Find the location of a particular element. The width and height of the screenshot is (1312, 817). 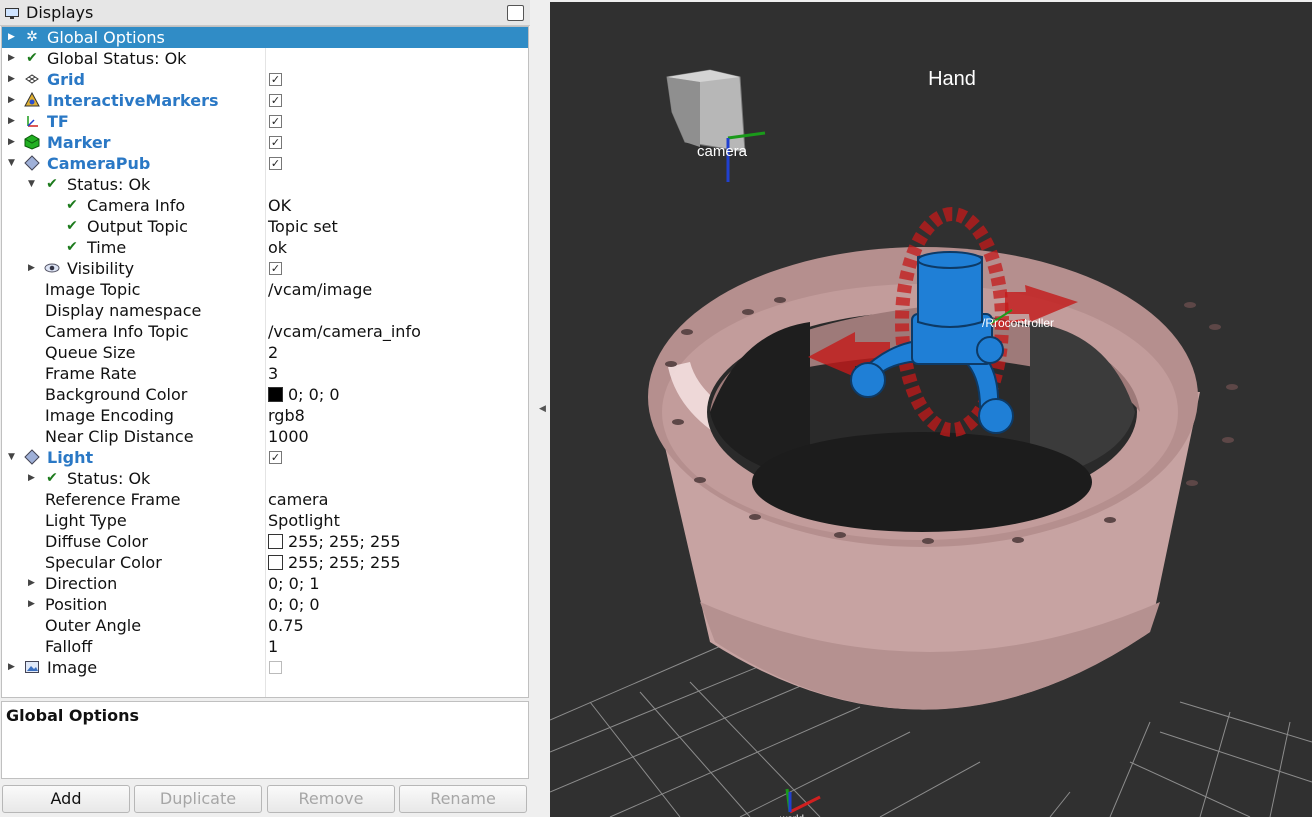

hand-label: Hand is located at coordinates (952, 79).